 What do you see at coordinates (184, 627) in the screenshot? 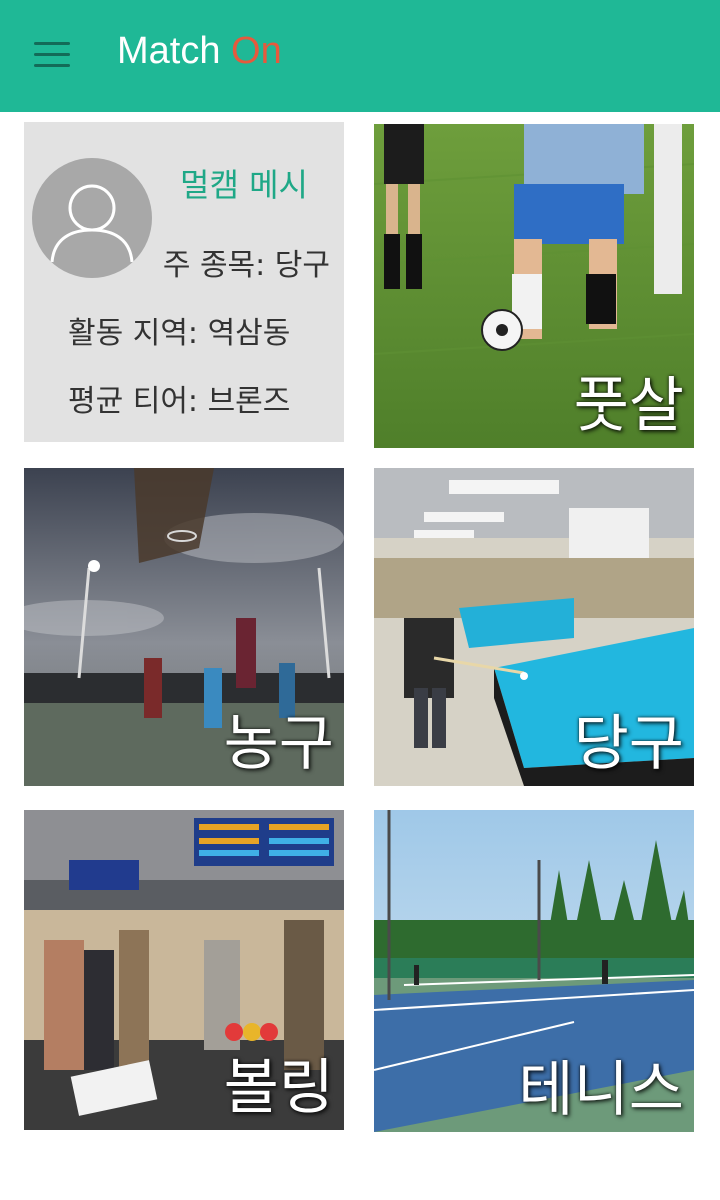
I see `sport-card-basketball: 농구` at bounding box center [184, 627].